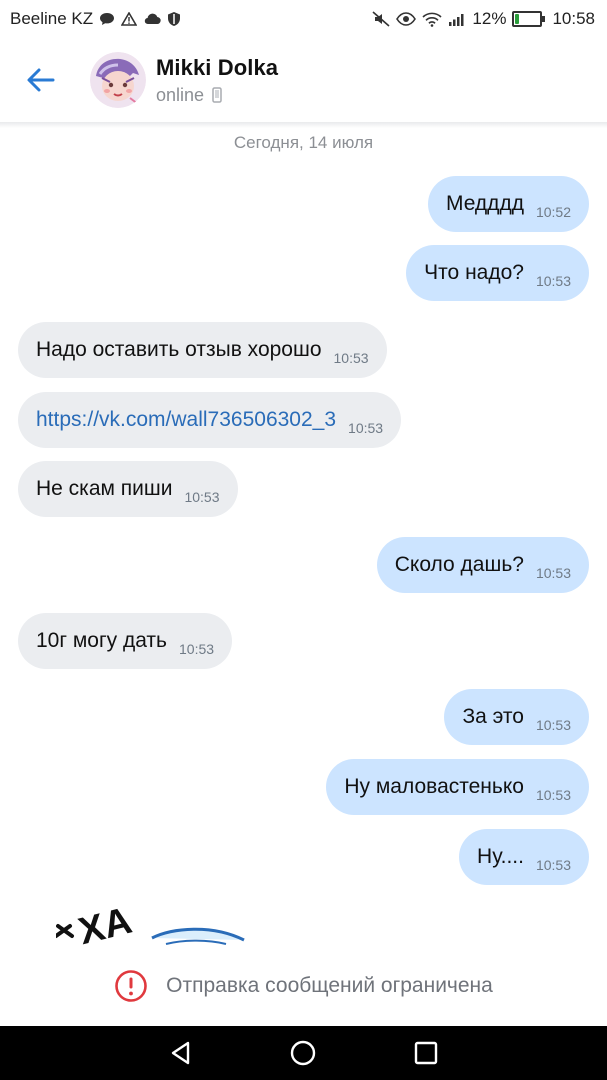 The height and width of the screenshot is (1080, 607). I want to click on message-bubble-outgoing: Медддд 10:52, so click(508, 204).